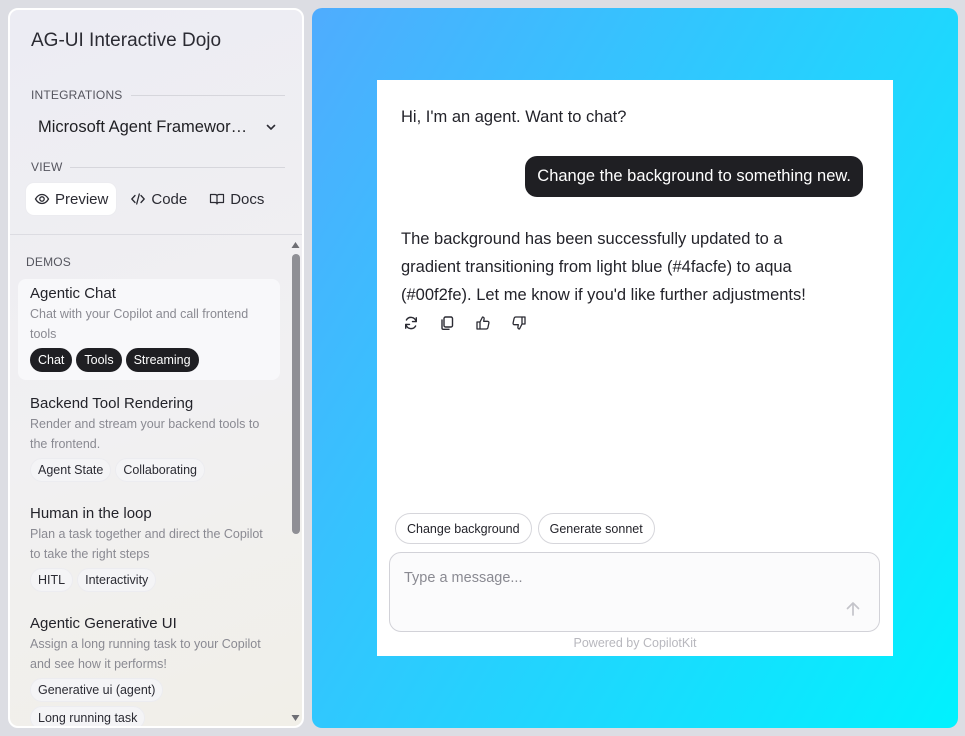  What do you see at coordinates (117, 580) in the screenshot?
I see `tag: Interactivity` at bounding box center [117, 580].